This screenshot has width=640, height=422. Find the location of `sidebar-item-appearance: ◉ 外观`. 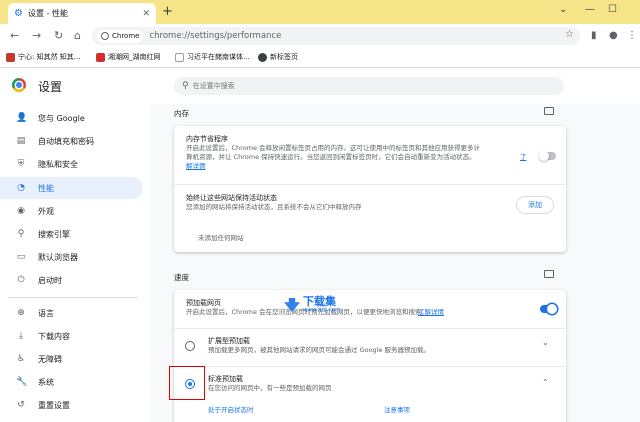

sidebar-item-appearance: ◉ 外观 is located at coordinates (71, 211).